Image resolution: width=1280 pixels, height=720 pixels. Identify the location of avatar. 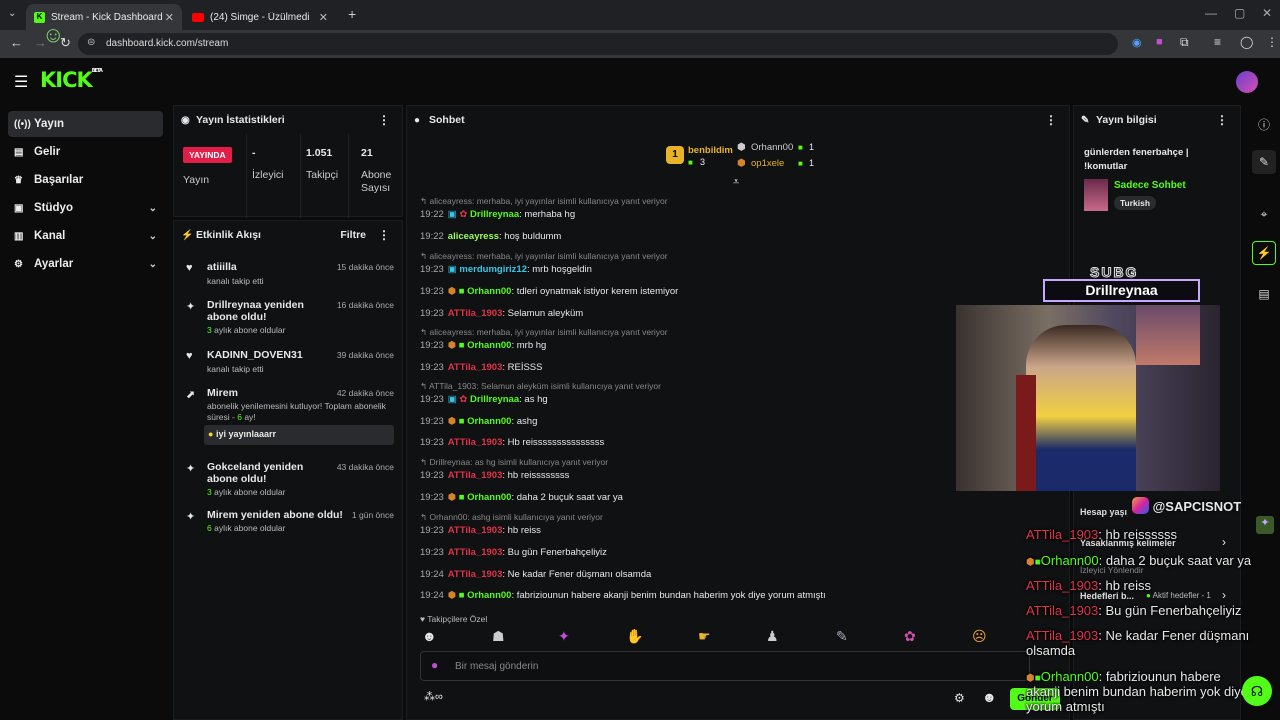
(1247, 82).